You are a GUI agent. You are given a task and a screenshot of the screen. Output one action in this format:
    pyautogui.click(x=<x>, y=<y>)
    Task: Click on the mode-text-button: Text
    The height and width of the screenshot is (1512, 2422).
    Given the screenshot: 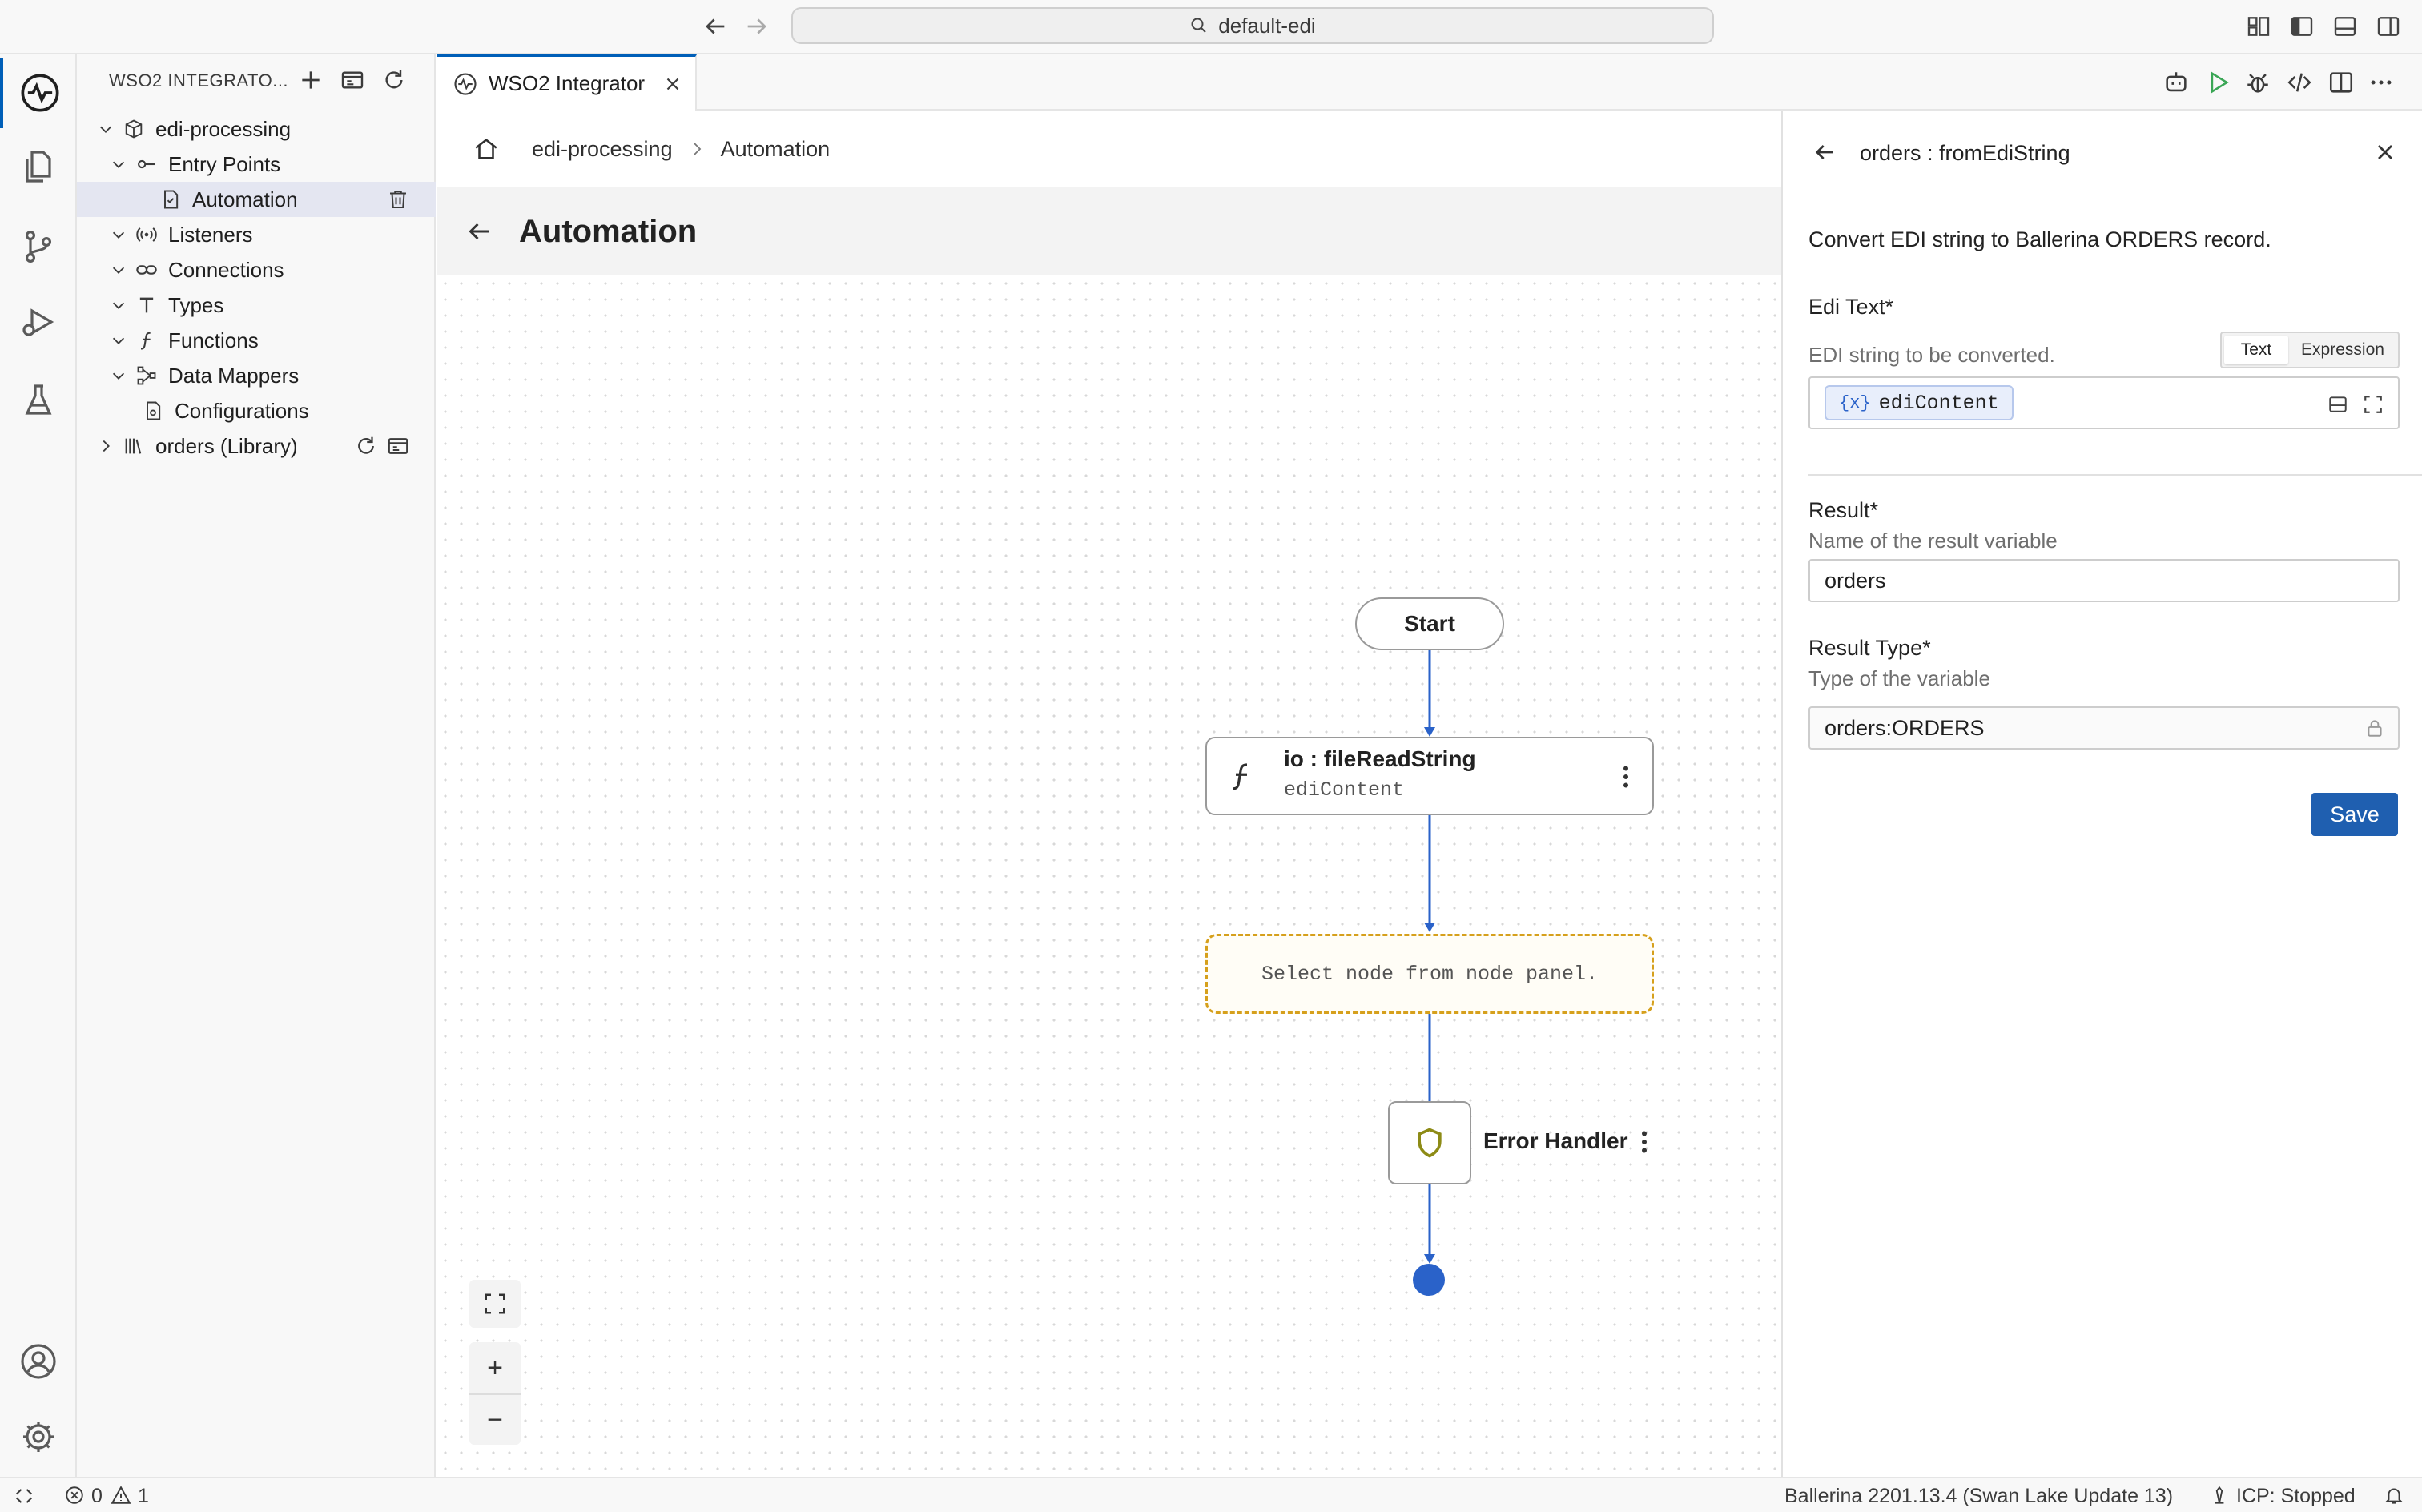 What is the action you would take?
    pyautogui.click(x=2256, y=350)
    